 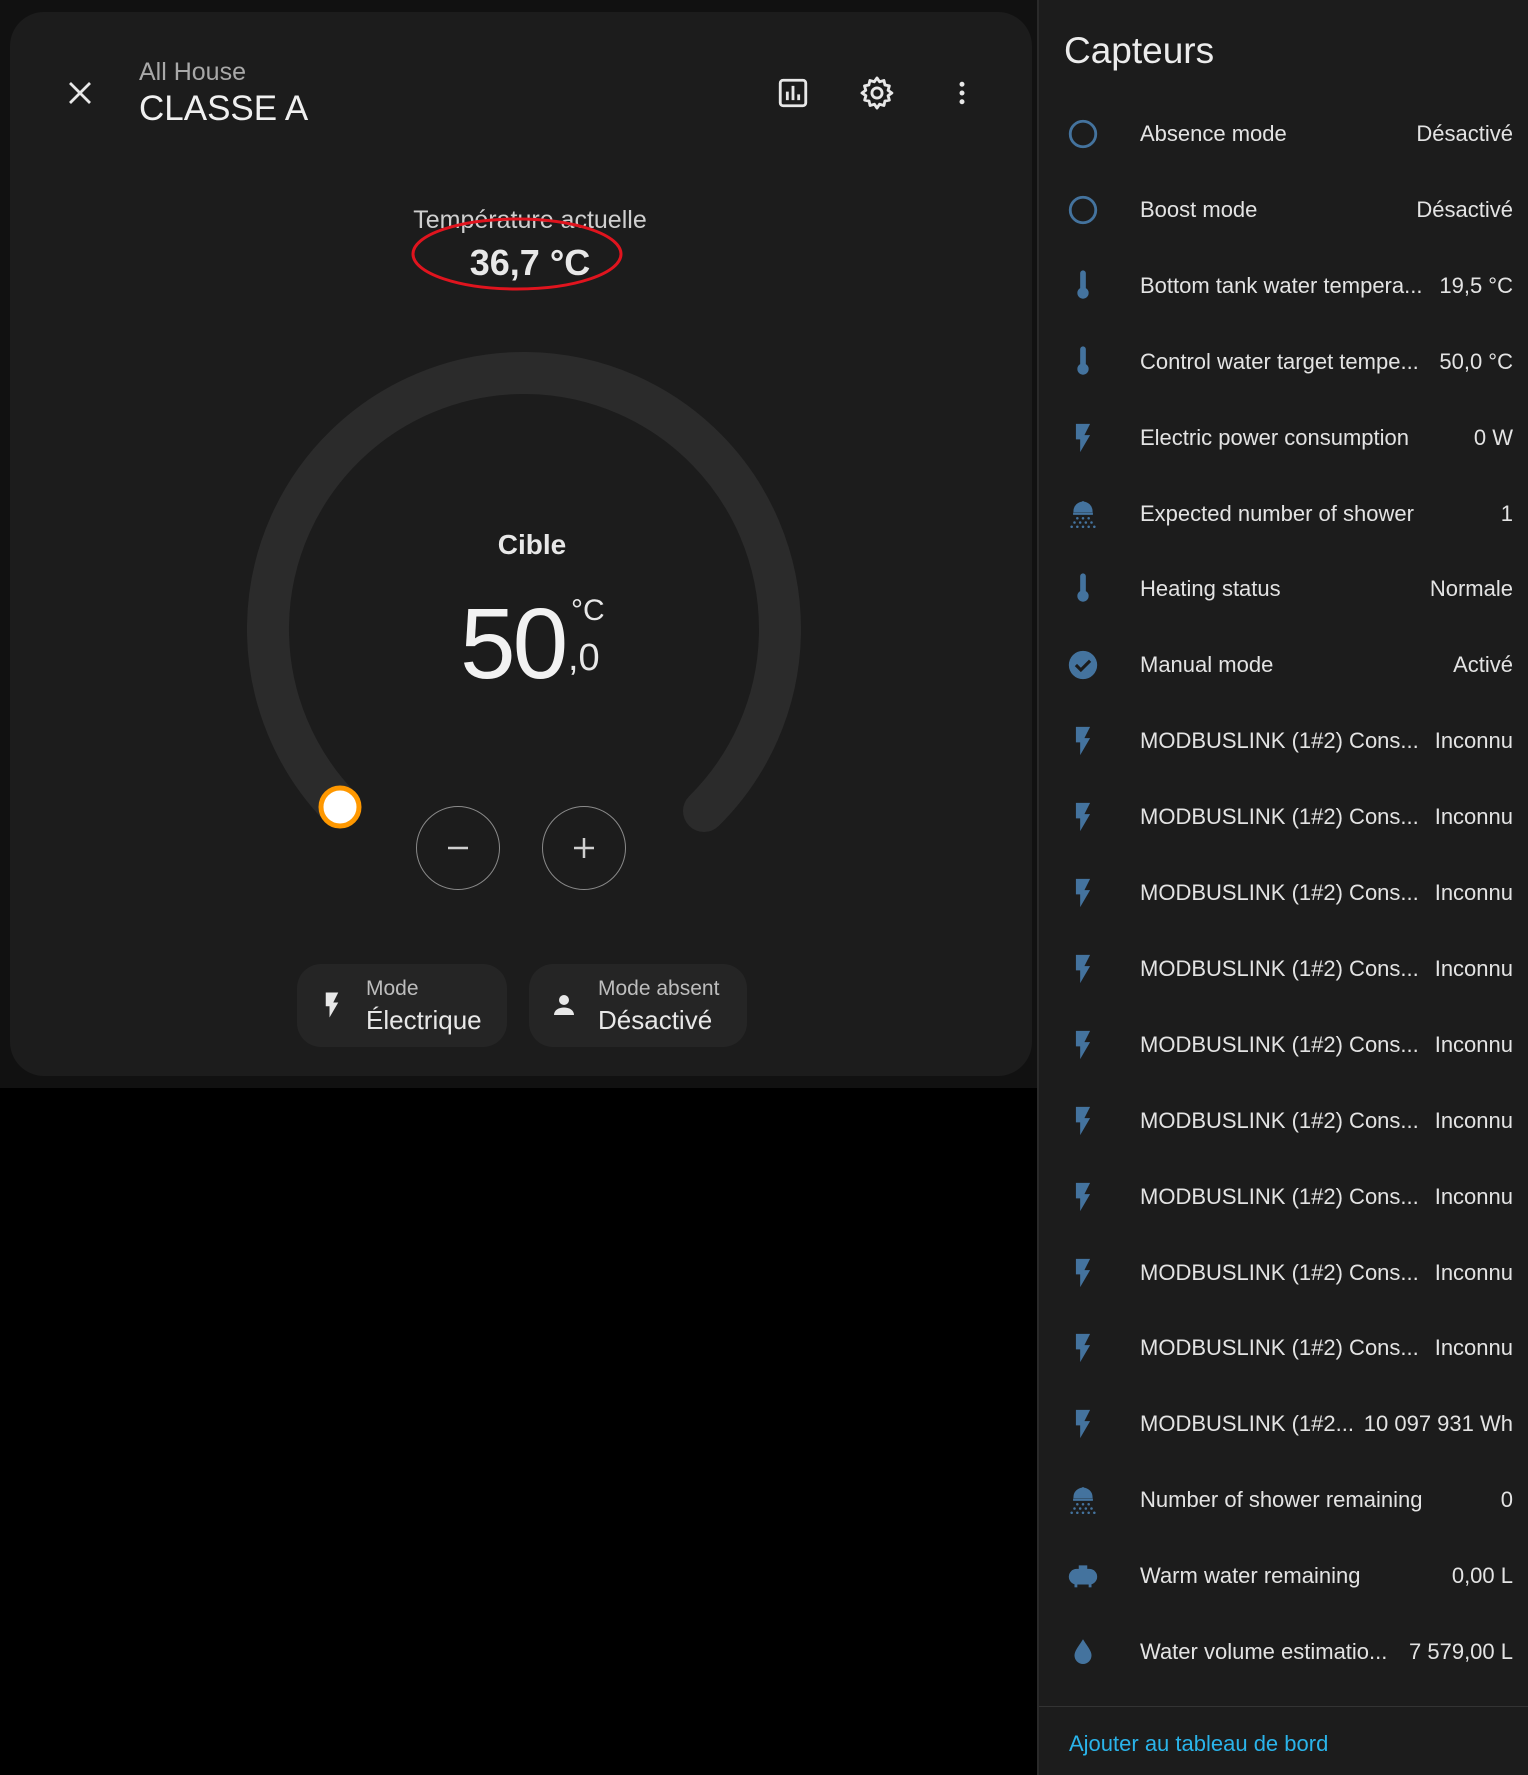 What do you see at coordinates (1461, 1651) in the screenshot?
I see `sensor-value: 7 579,00 L` at bounding box center [1461, 1651].